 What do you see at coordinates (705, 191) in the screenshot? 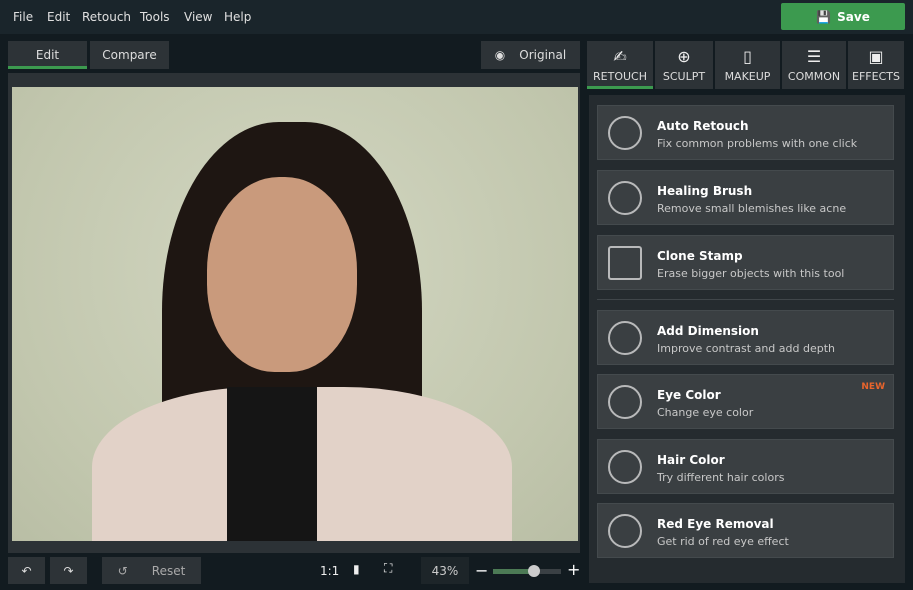
I see `tool-title: Healing Brush` at bounding box center [705, 191].